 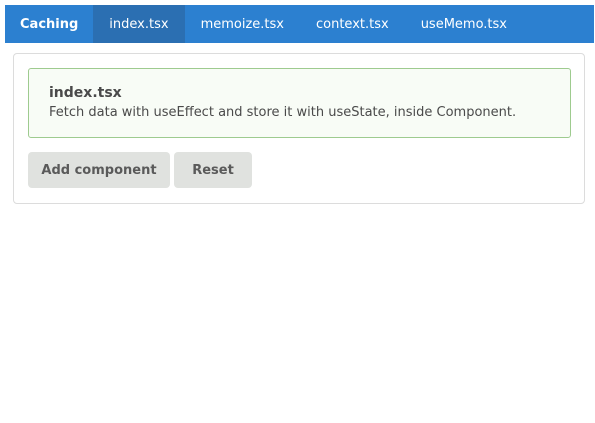 I want to click on tab-memoize: memoize.tsx, so click(x=242, y=24).